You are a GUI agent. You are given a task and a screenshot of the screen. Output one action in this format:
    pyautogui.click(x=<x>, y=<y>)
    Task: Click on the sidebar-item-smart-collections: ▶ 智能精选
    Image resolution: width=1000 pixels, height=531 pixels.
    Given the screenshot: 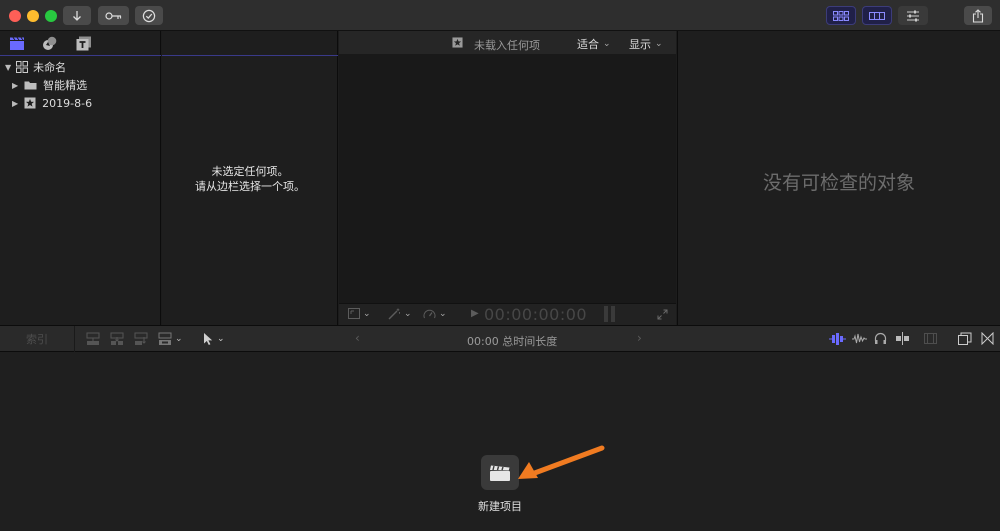 What is the action you would take?
    pyautogui.click(x=84, y=85)
    